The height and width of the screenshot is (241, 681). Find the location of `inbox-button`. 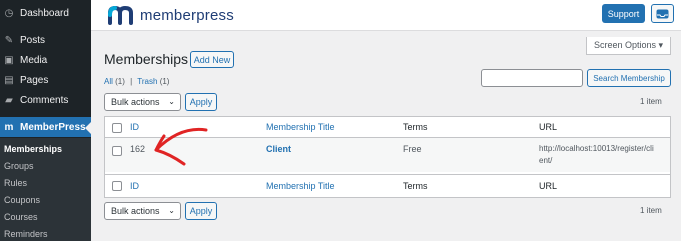

inbox-button is located at coordinates (662, 13).